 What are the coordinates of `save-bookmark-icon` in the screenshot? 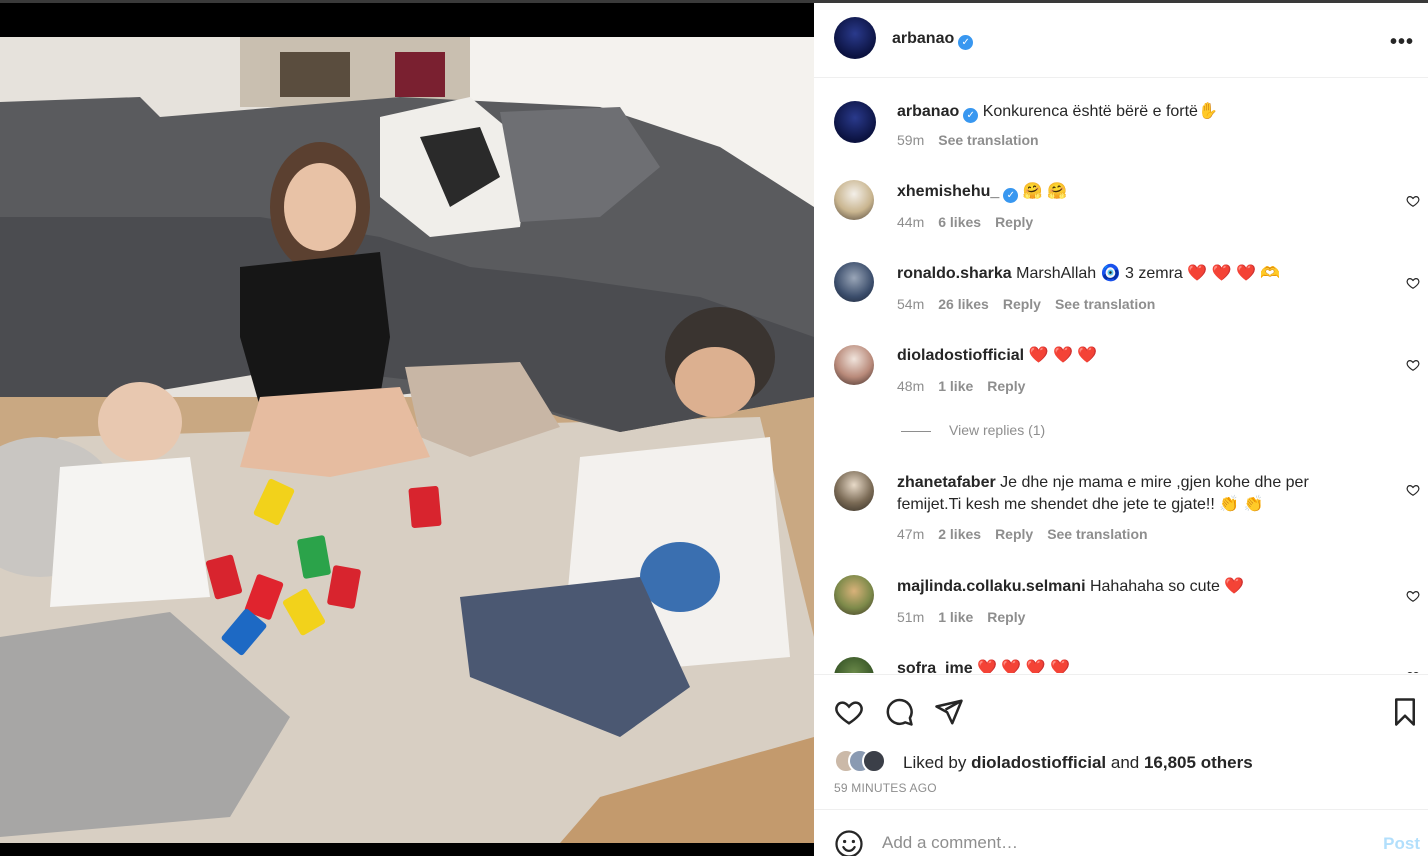 It's located at (1405, 712).